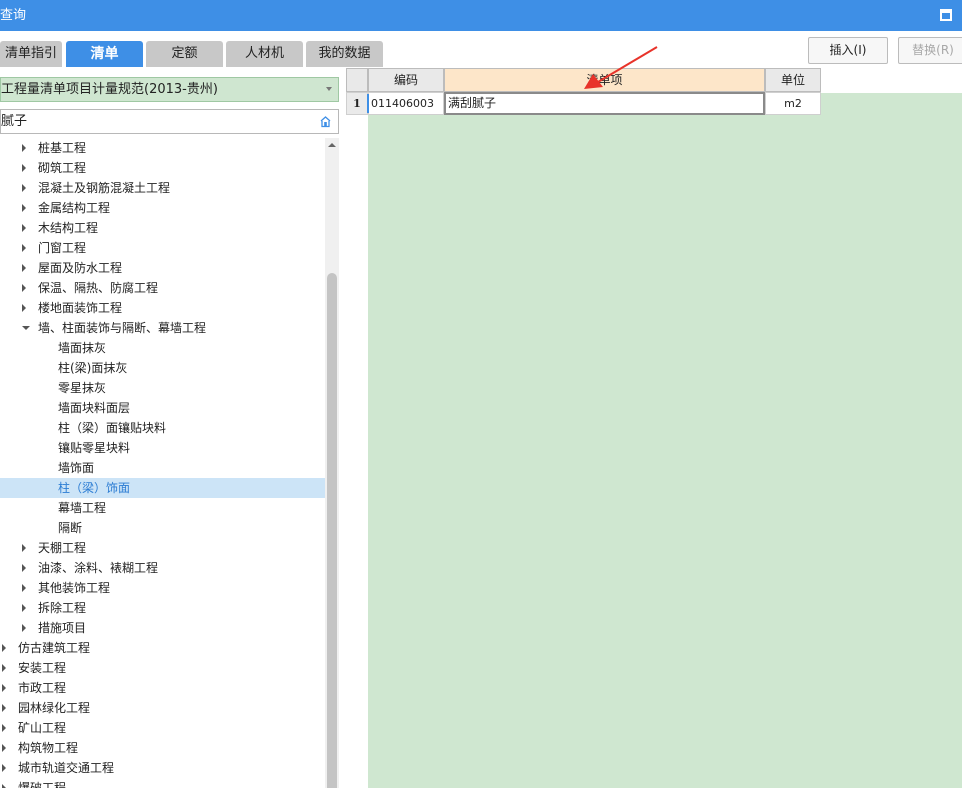 The width and height of the screenshot is (962, 788). I want to click on tree-node: 柱（梁）饰面, so click(162, 488).